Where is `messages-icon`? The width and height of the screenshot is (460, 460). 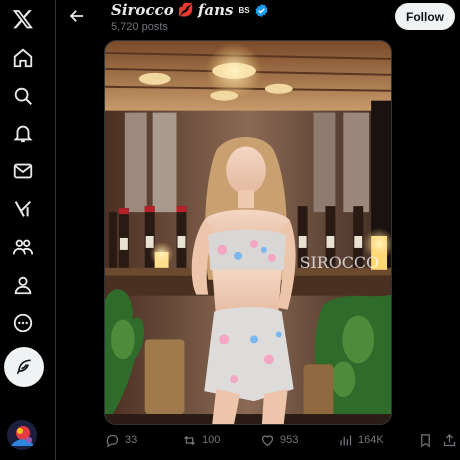
messages-icon is located at coordinates (23, 171).